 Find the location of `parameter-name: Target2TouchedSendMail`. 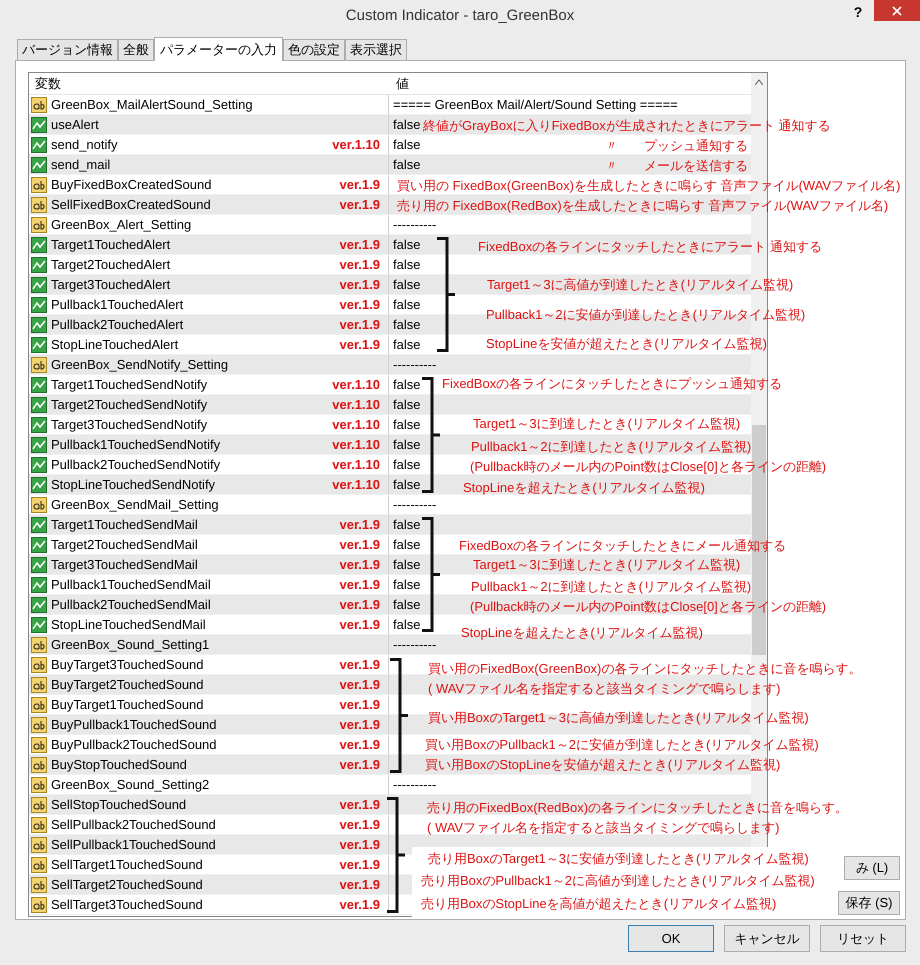

parameter-name: Target2TouchedSendMail is located at coordinates (124, 545).